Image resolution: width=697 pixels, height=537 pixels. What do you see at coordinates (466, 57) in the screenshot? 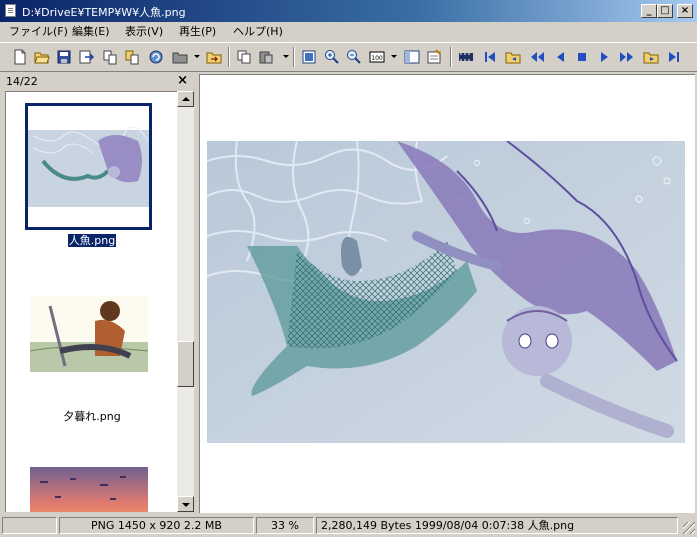
I see `filmstrip-icon` at bounding box center [466, 57].